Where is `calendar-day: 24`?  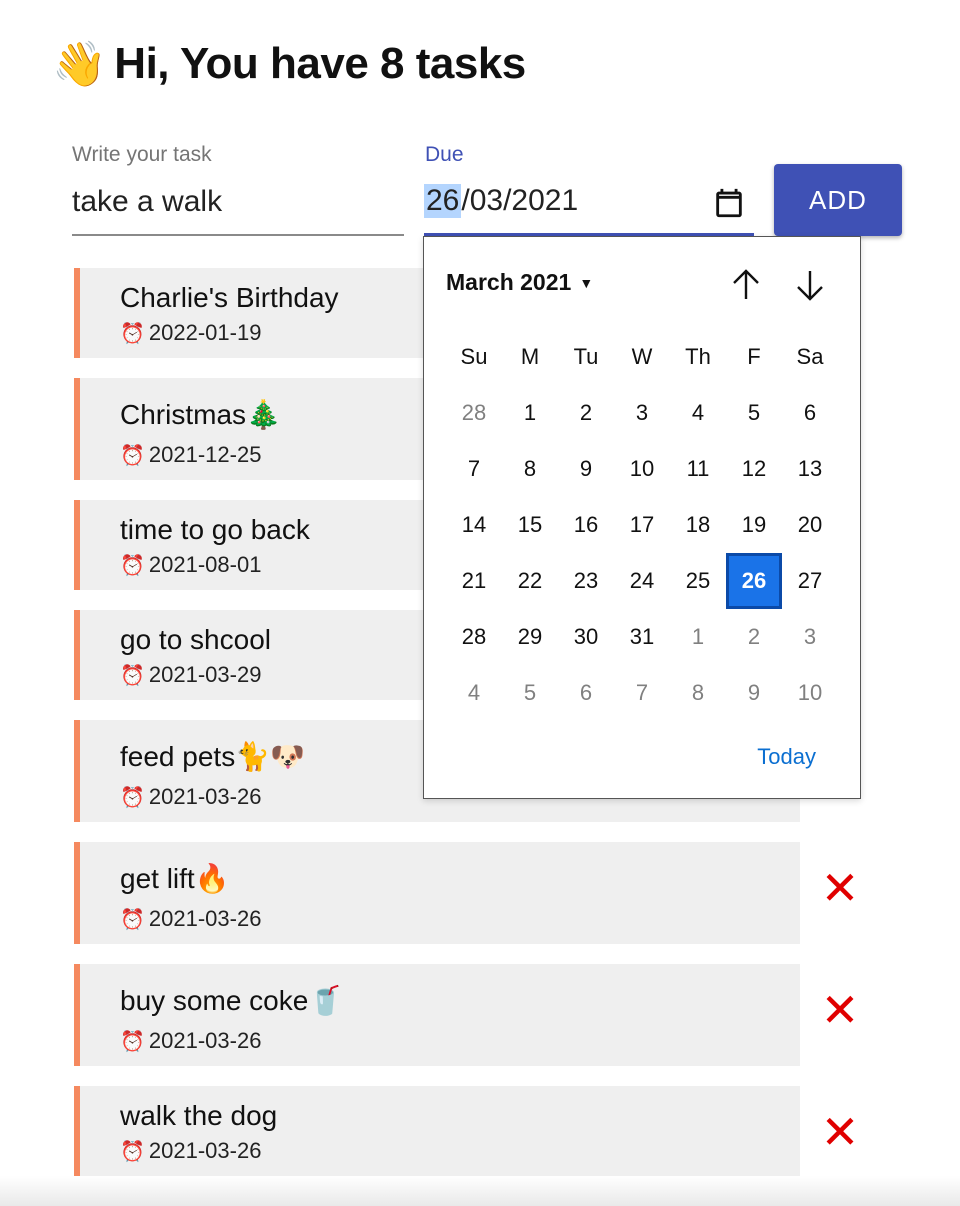 calendar-day: 24 is located at coordinates (642, 581).